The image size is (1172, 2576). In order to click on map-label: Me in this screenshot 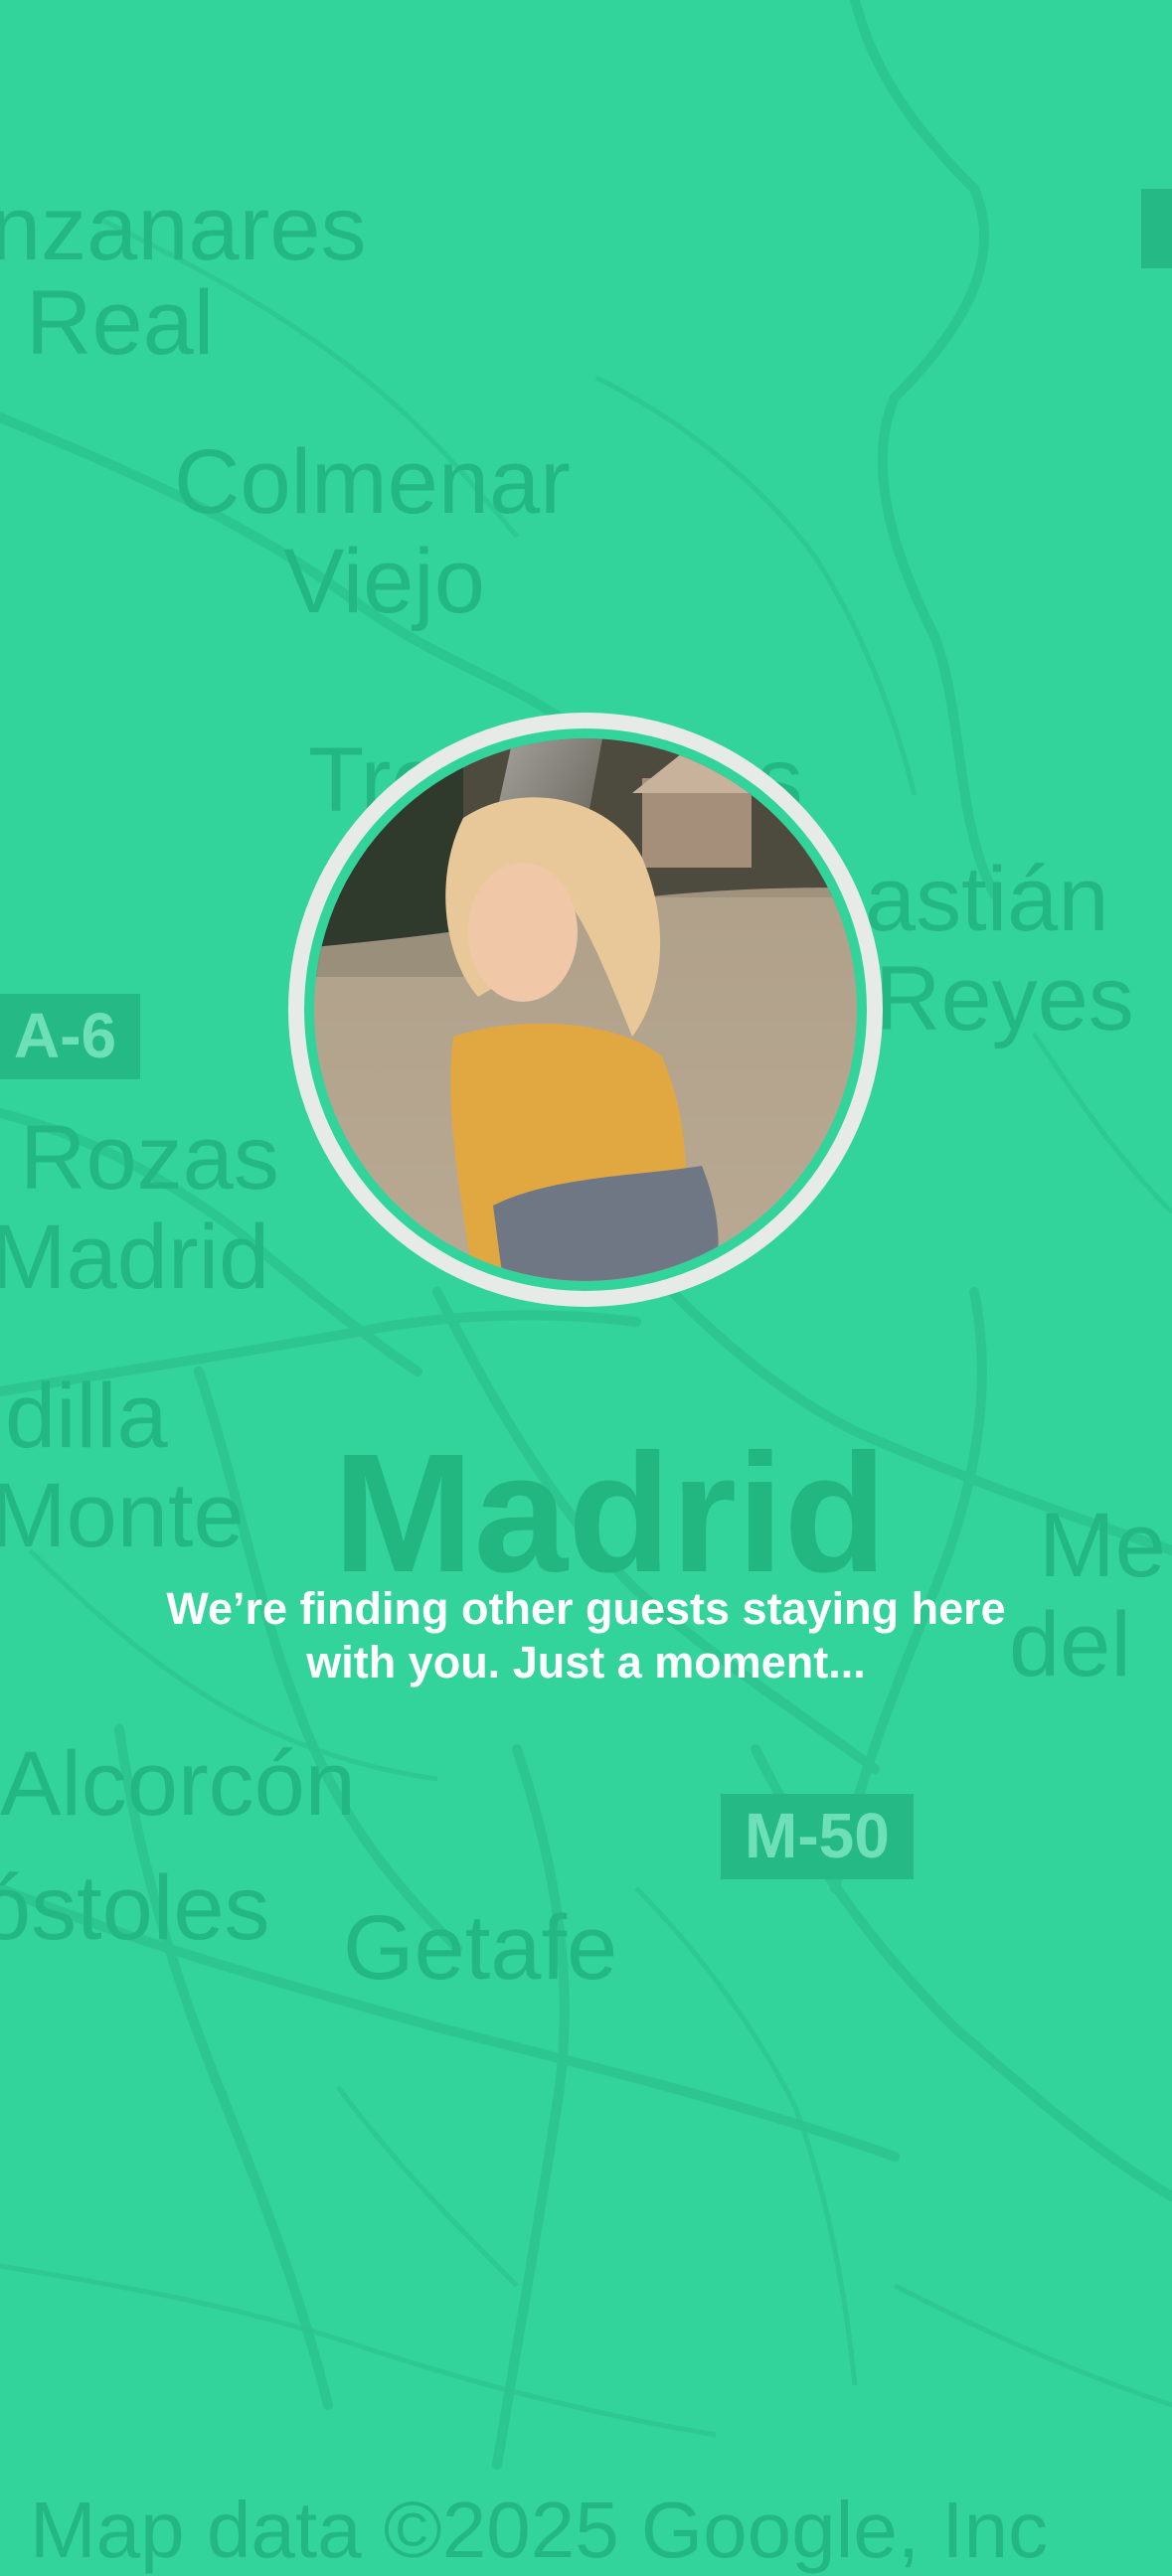, I will do `click(1103, 1545)`.